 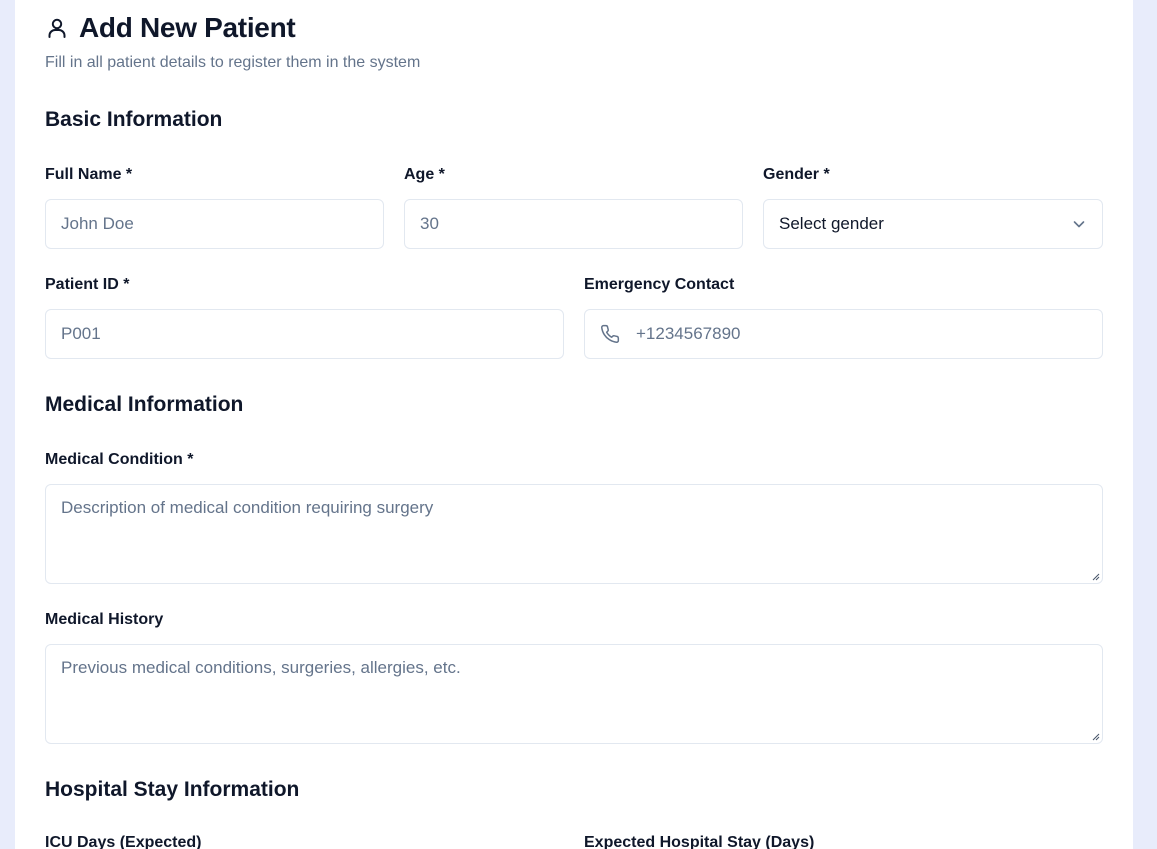 I want to click on gender-select: Select gender, so click(x=933, y=224).